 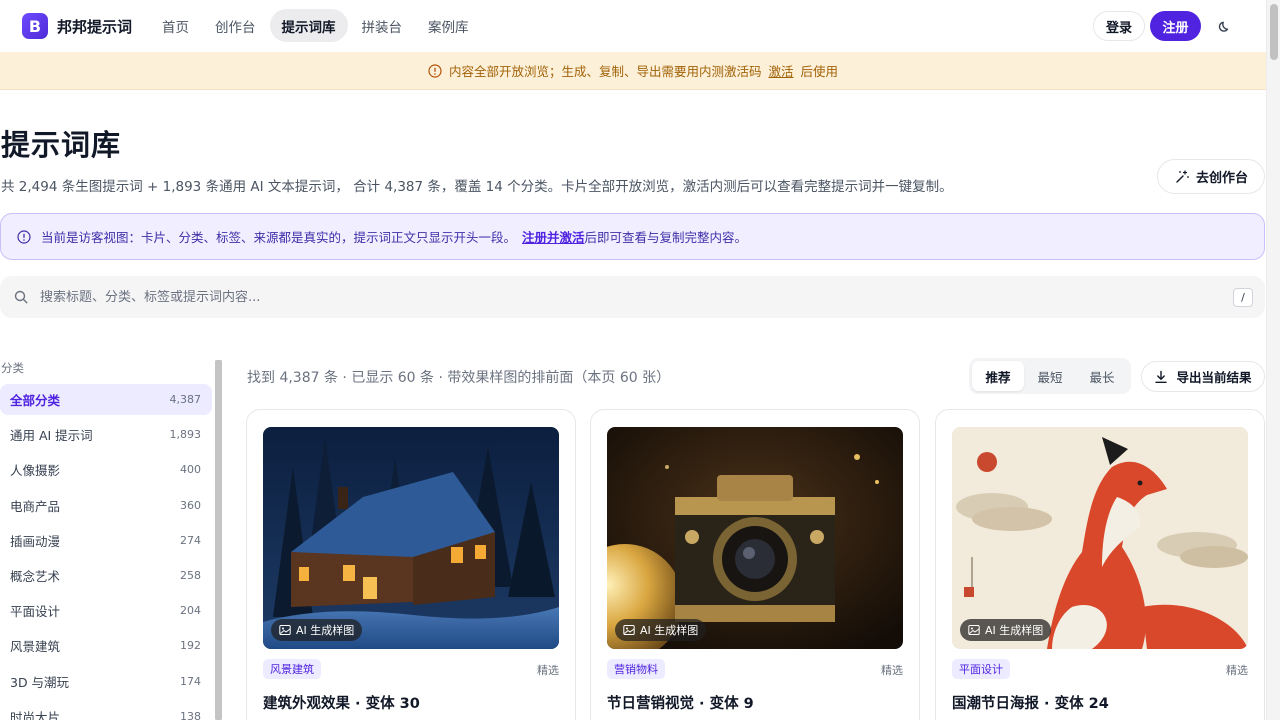 What do you see at coordinates (605, 71) in the screenshot?
I see `banner-text: 内容全部开放浏览；生成、复制、导出需要用内测激活码` at bounding box center [605, 71].